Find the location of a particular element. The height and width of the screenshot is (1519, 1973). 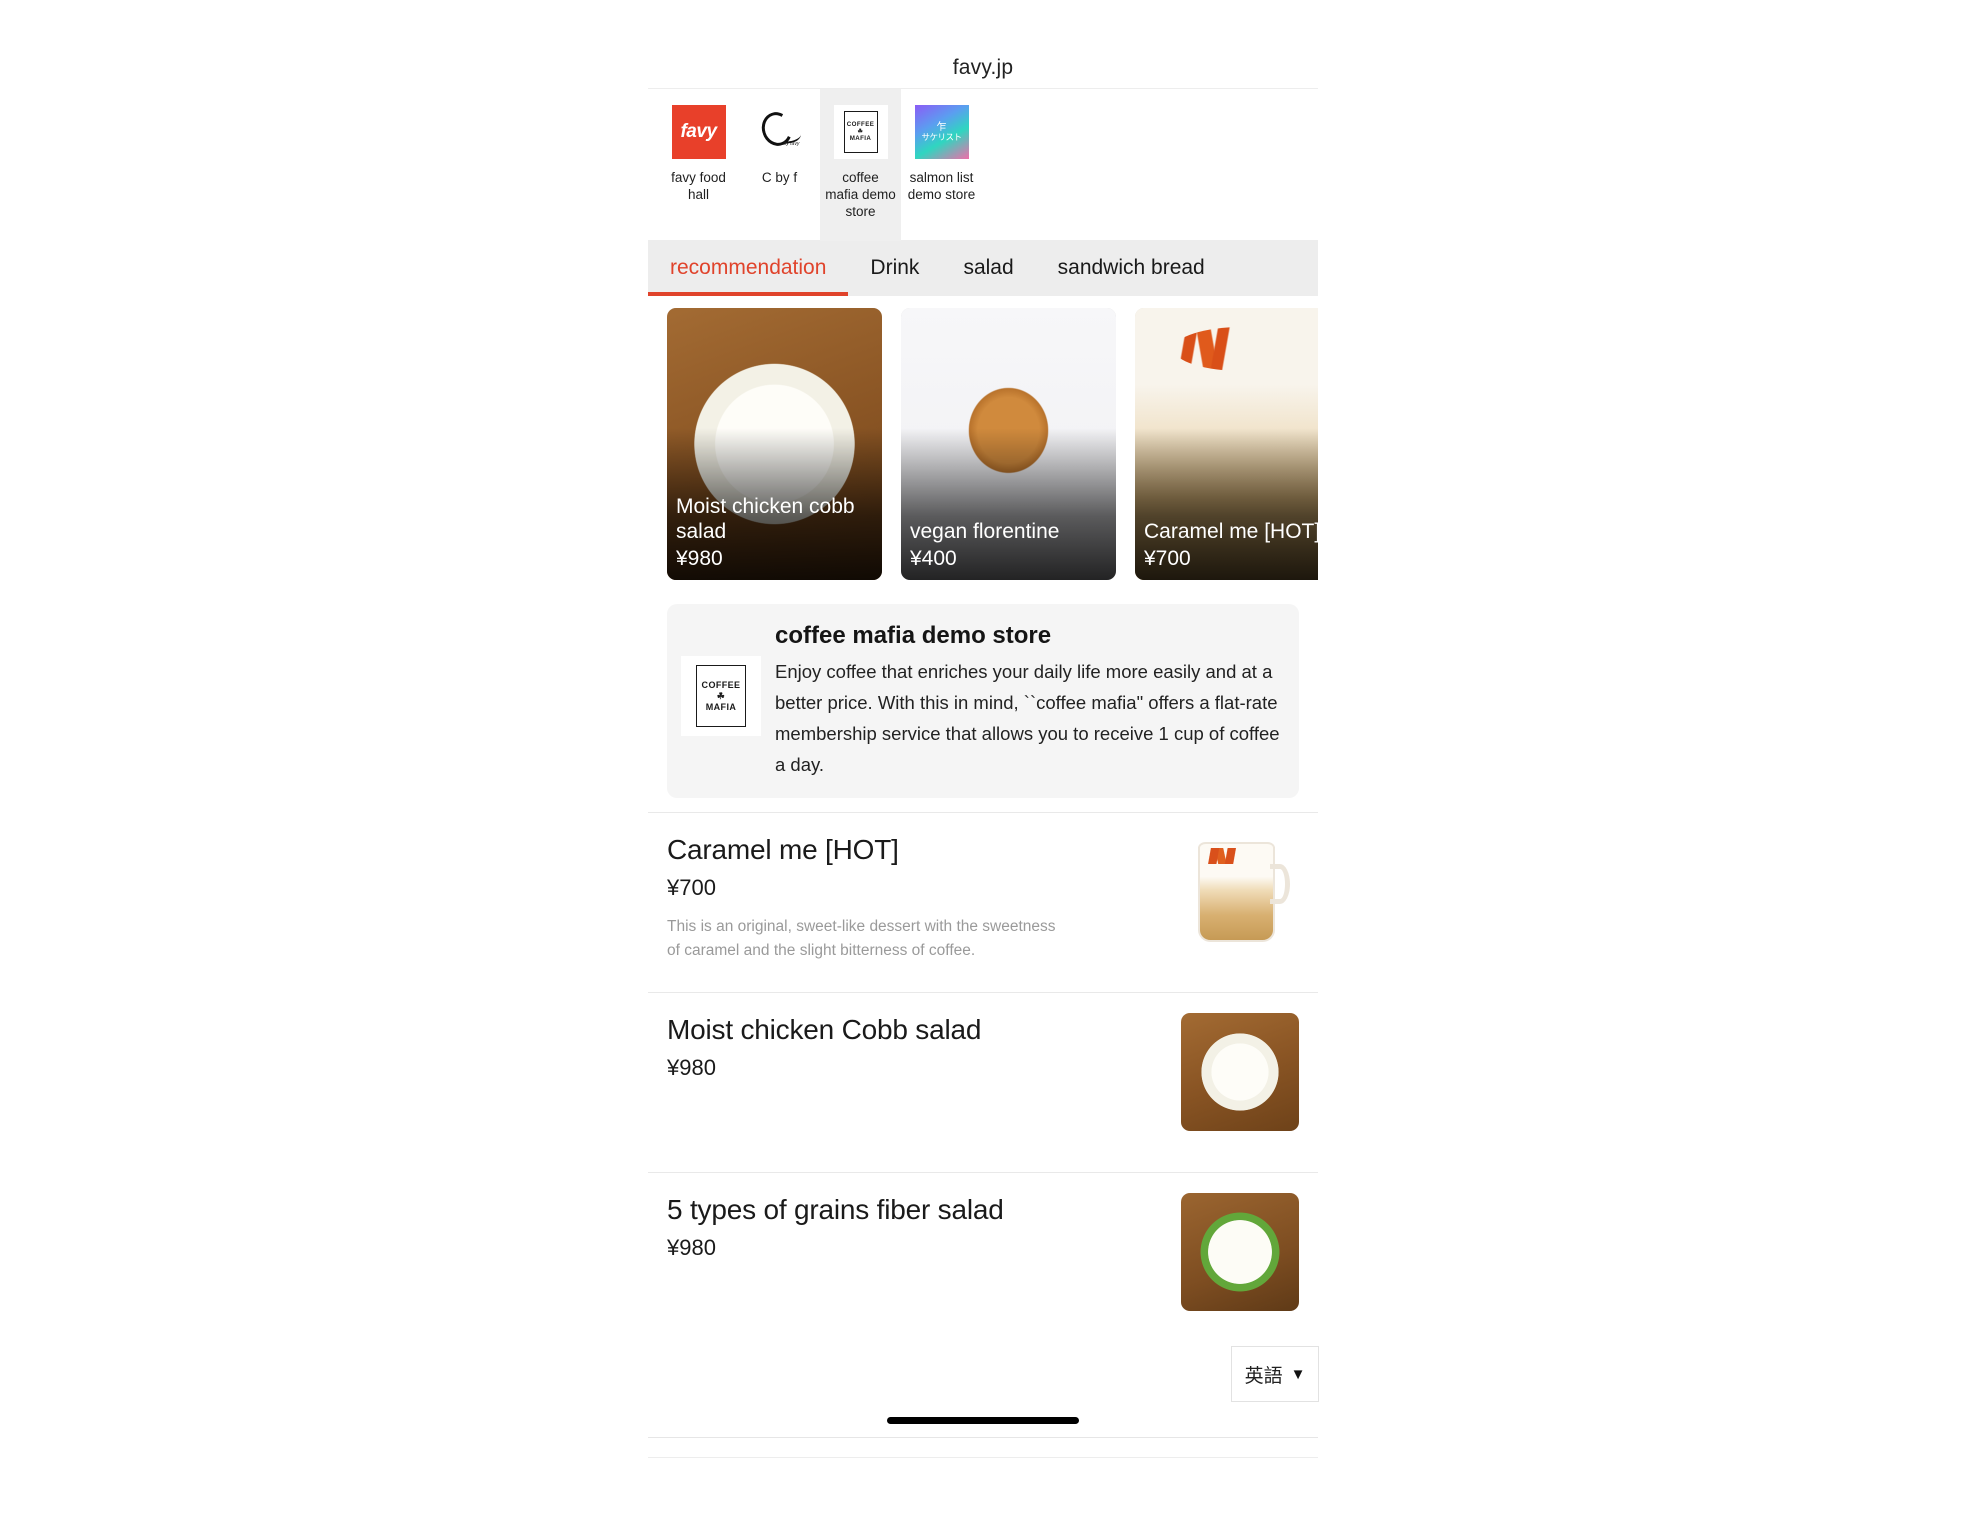

c-by-f-logo-icon: by favy is located at coordinates (779, 132).